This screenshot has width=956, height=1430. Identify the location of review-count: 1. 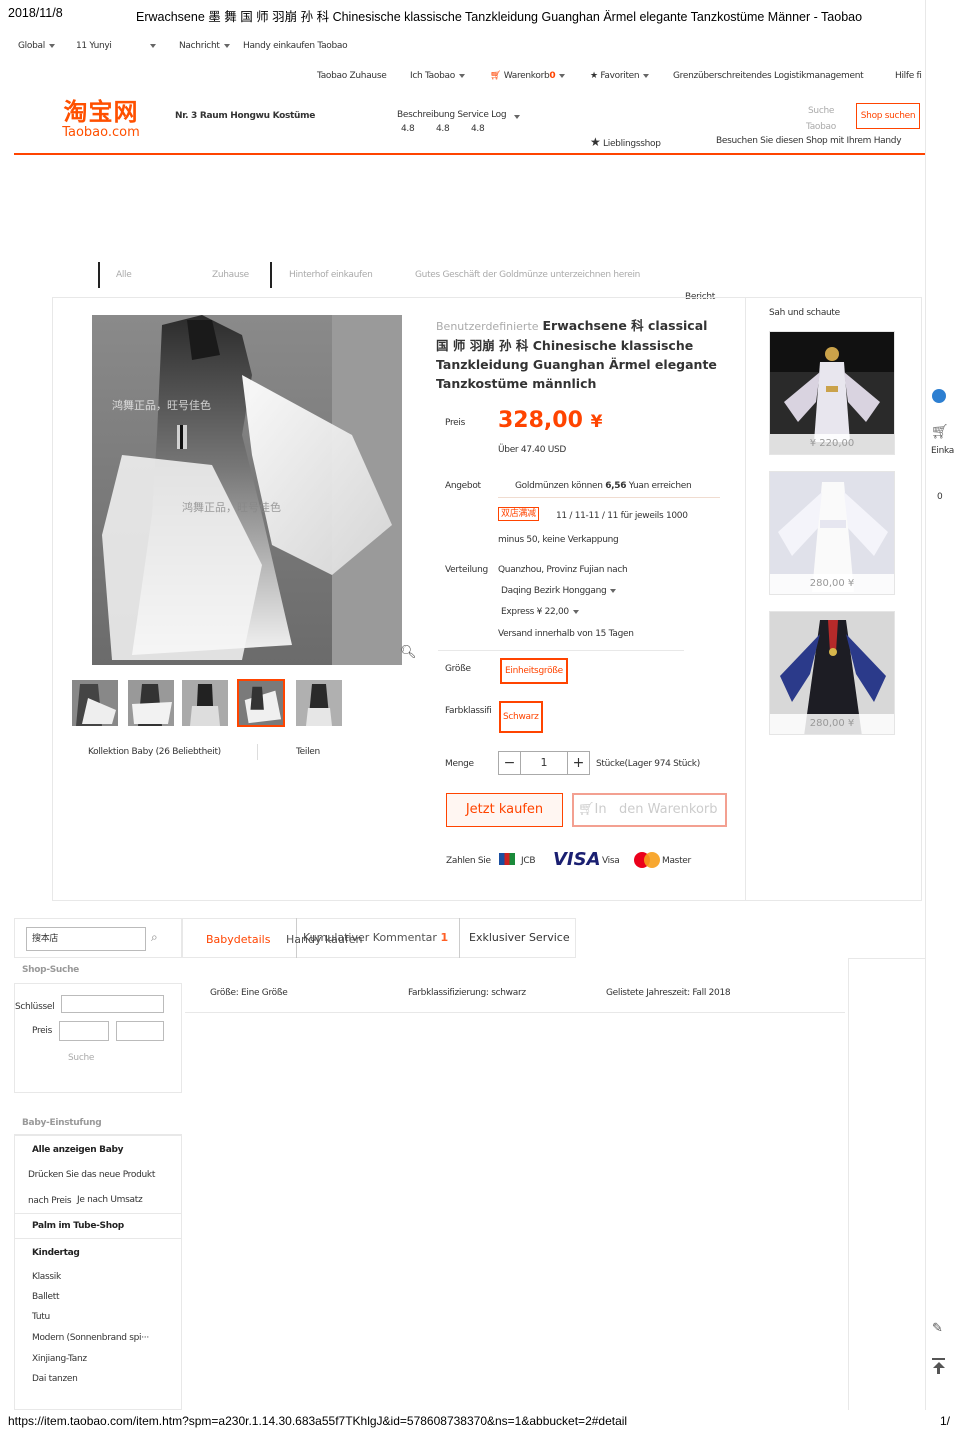
(444, 937).